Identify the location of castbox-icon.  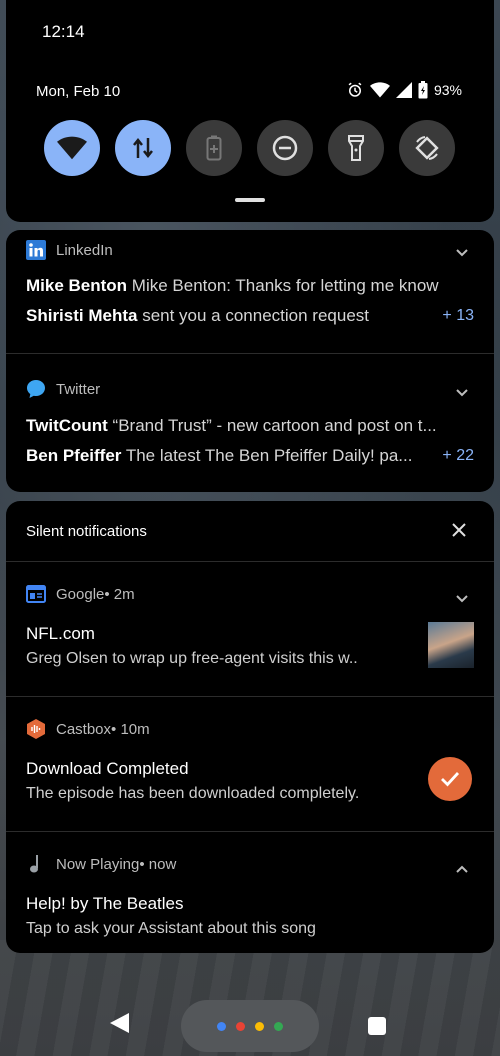
(36, 729).